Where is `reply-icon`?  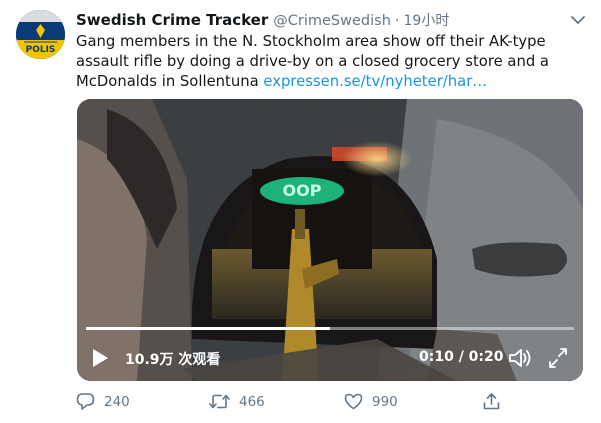
reply-icon is located at coordinates (85, 401).